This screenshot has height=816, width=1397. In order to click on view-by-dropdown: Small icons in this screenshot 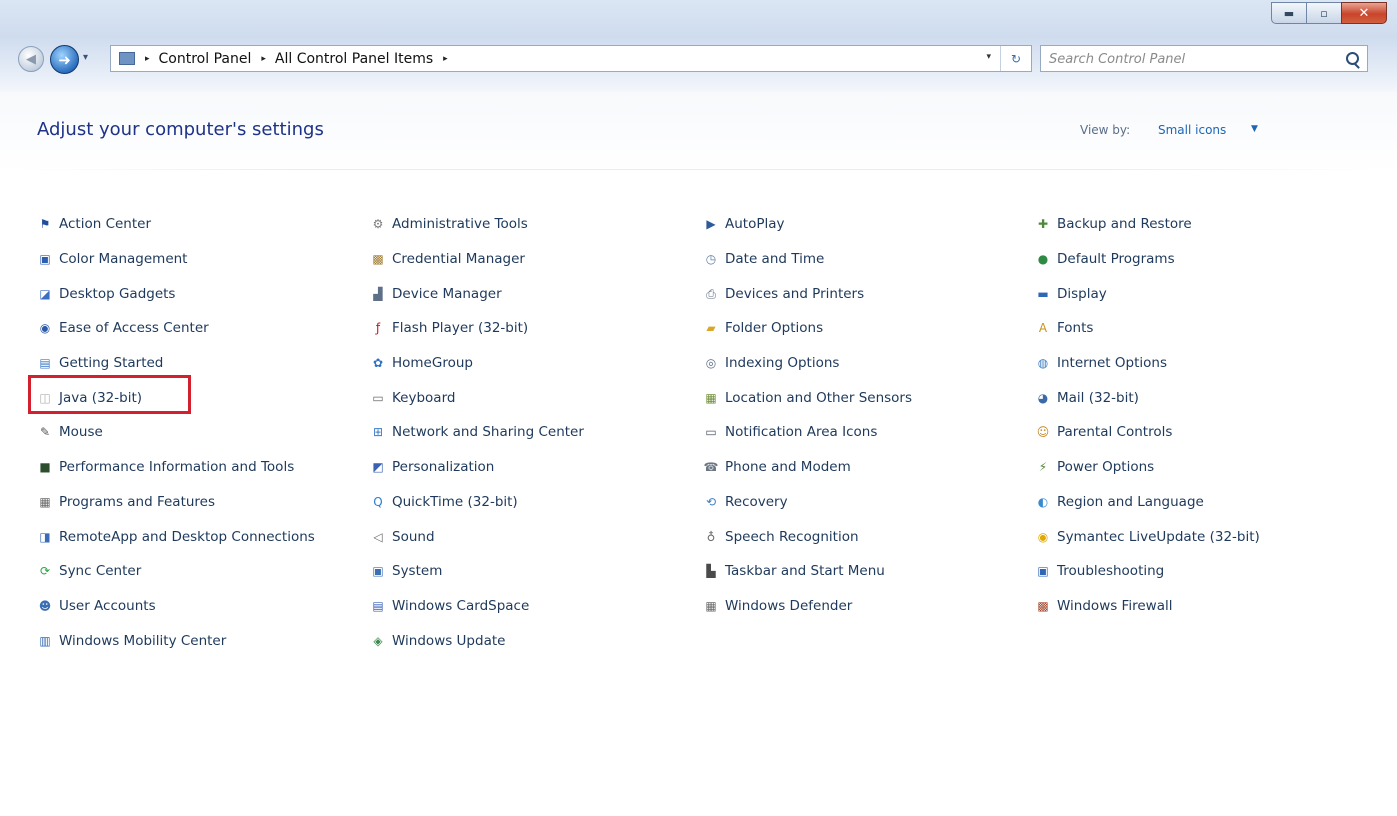, I will do `click(1192, 130)`.